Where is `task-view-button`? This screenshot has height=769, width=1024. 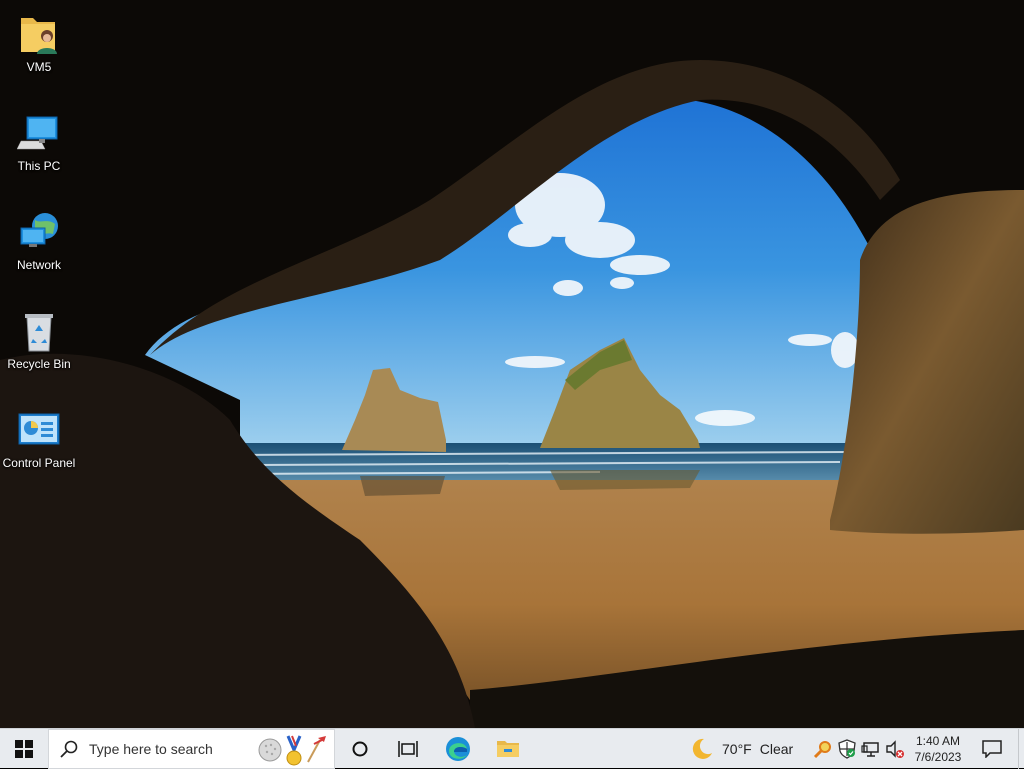
task-view-button is located at coordinates (408, 749).